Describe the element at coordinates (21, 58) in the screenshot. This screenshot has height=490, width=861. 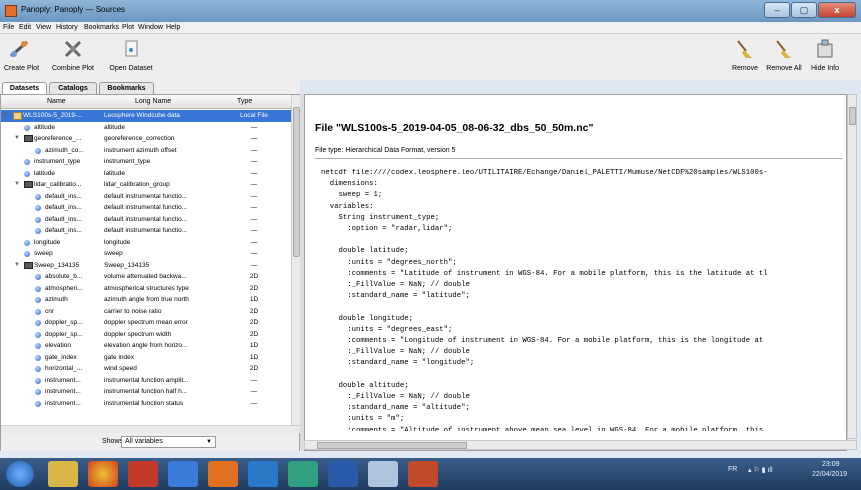
I see `create-plot-button: Create Plot` at that location.